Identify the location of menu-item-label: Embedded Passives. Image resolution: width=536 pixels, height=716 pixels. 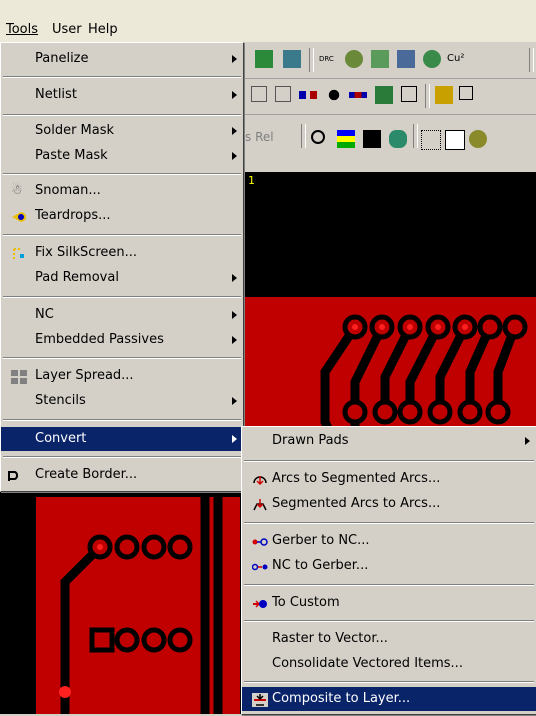
(99, 339).